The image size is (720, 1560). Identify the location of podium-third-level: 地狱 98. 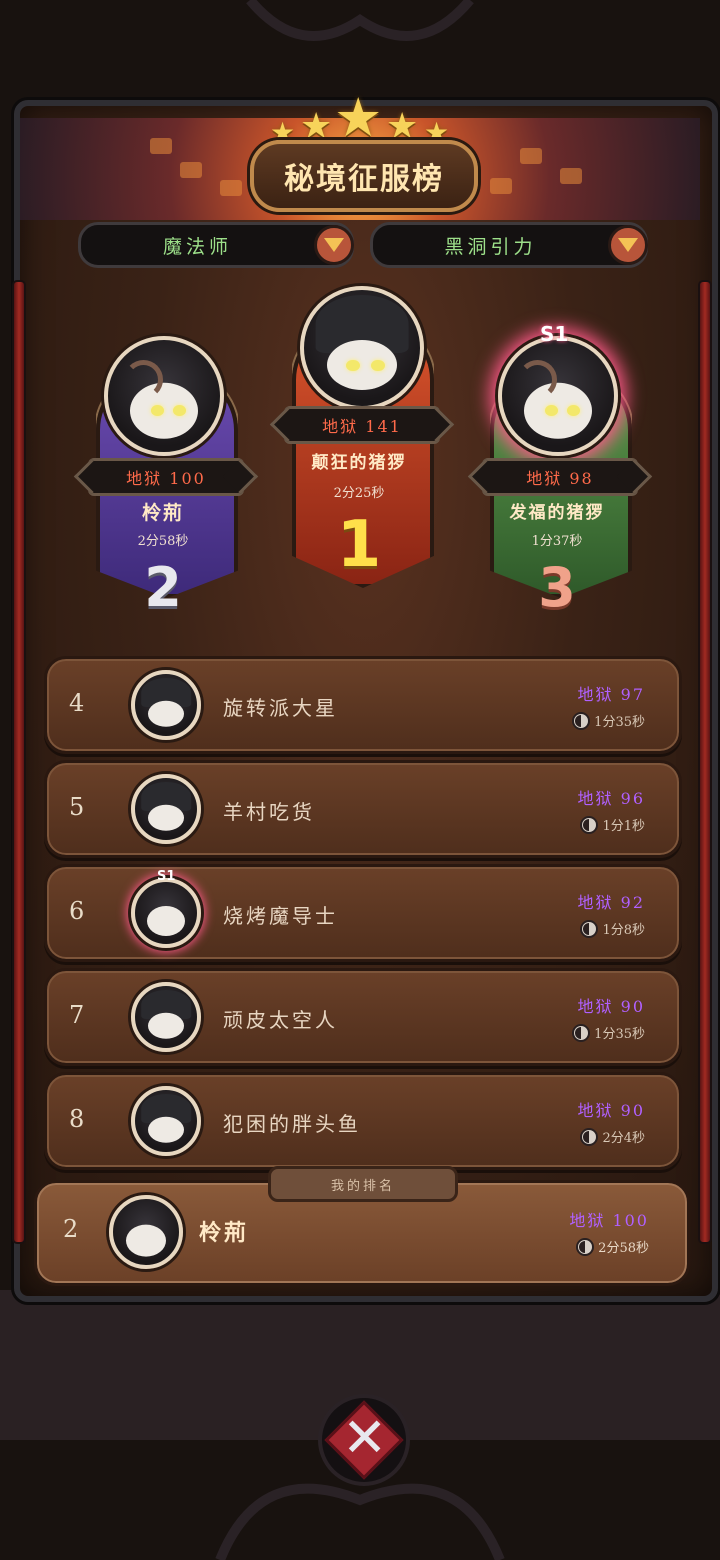
(560, 477).